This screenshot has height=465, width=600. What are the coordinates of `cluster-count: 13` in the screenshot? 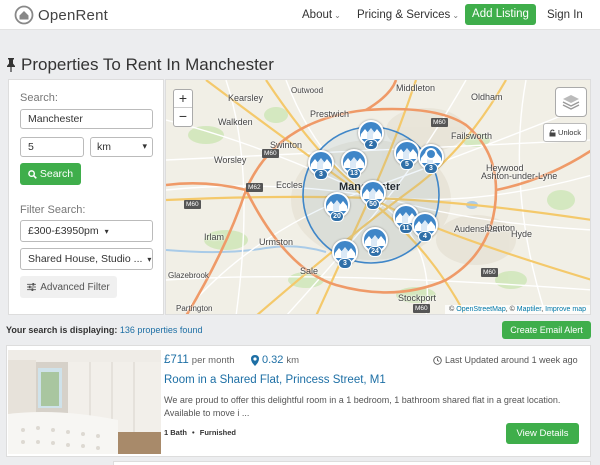 It's located at (354, 173).